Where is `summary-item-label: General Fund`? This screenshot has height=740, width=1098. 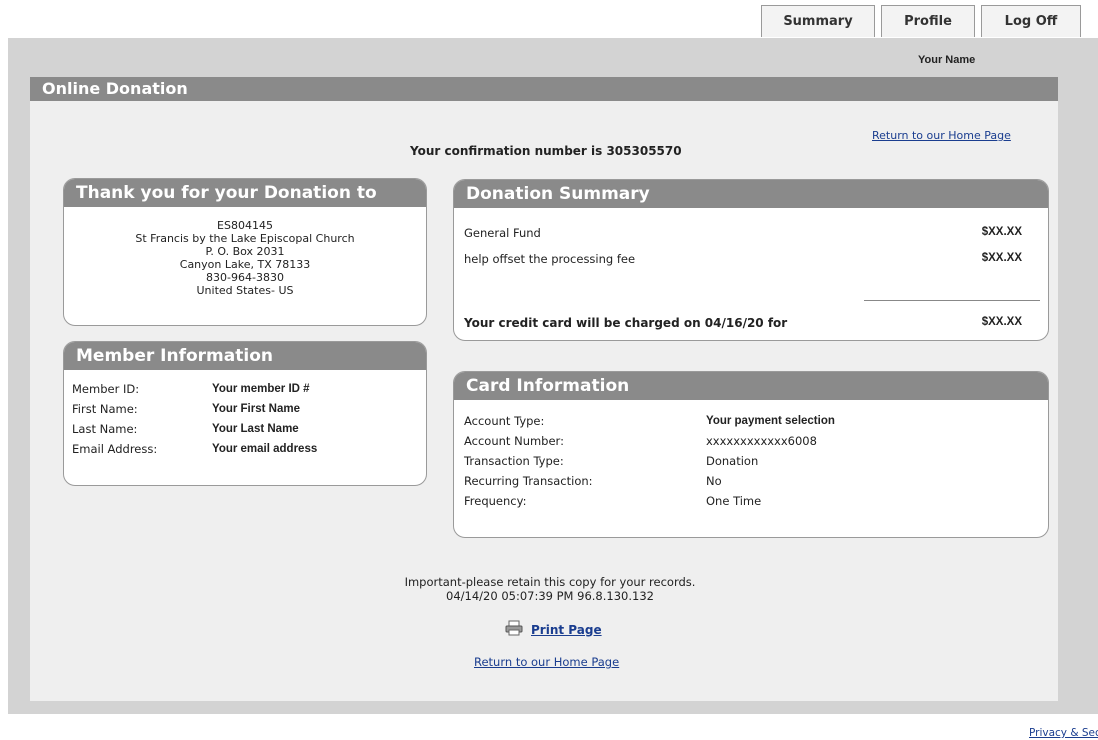 summary-item-label: General Fund is located at coordinates (502, 233).